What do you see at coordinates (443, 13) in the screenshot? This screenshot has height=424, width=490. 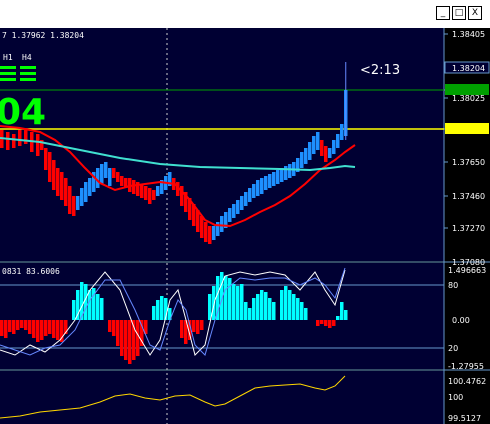 I see `minimize-button: _` at bounding box center [443, 13].